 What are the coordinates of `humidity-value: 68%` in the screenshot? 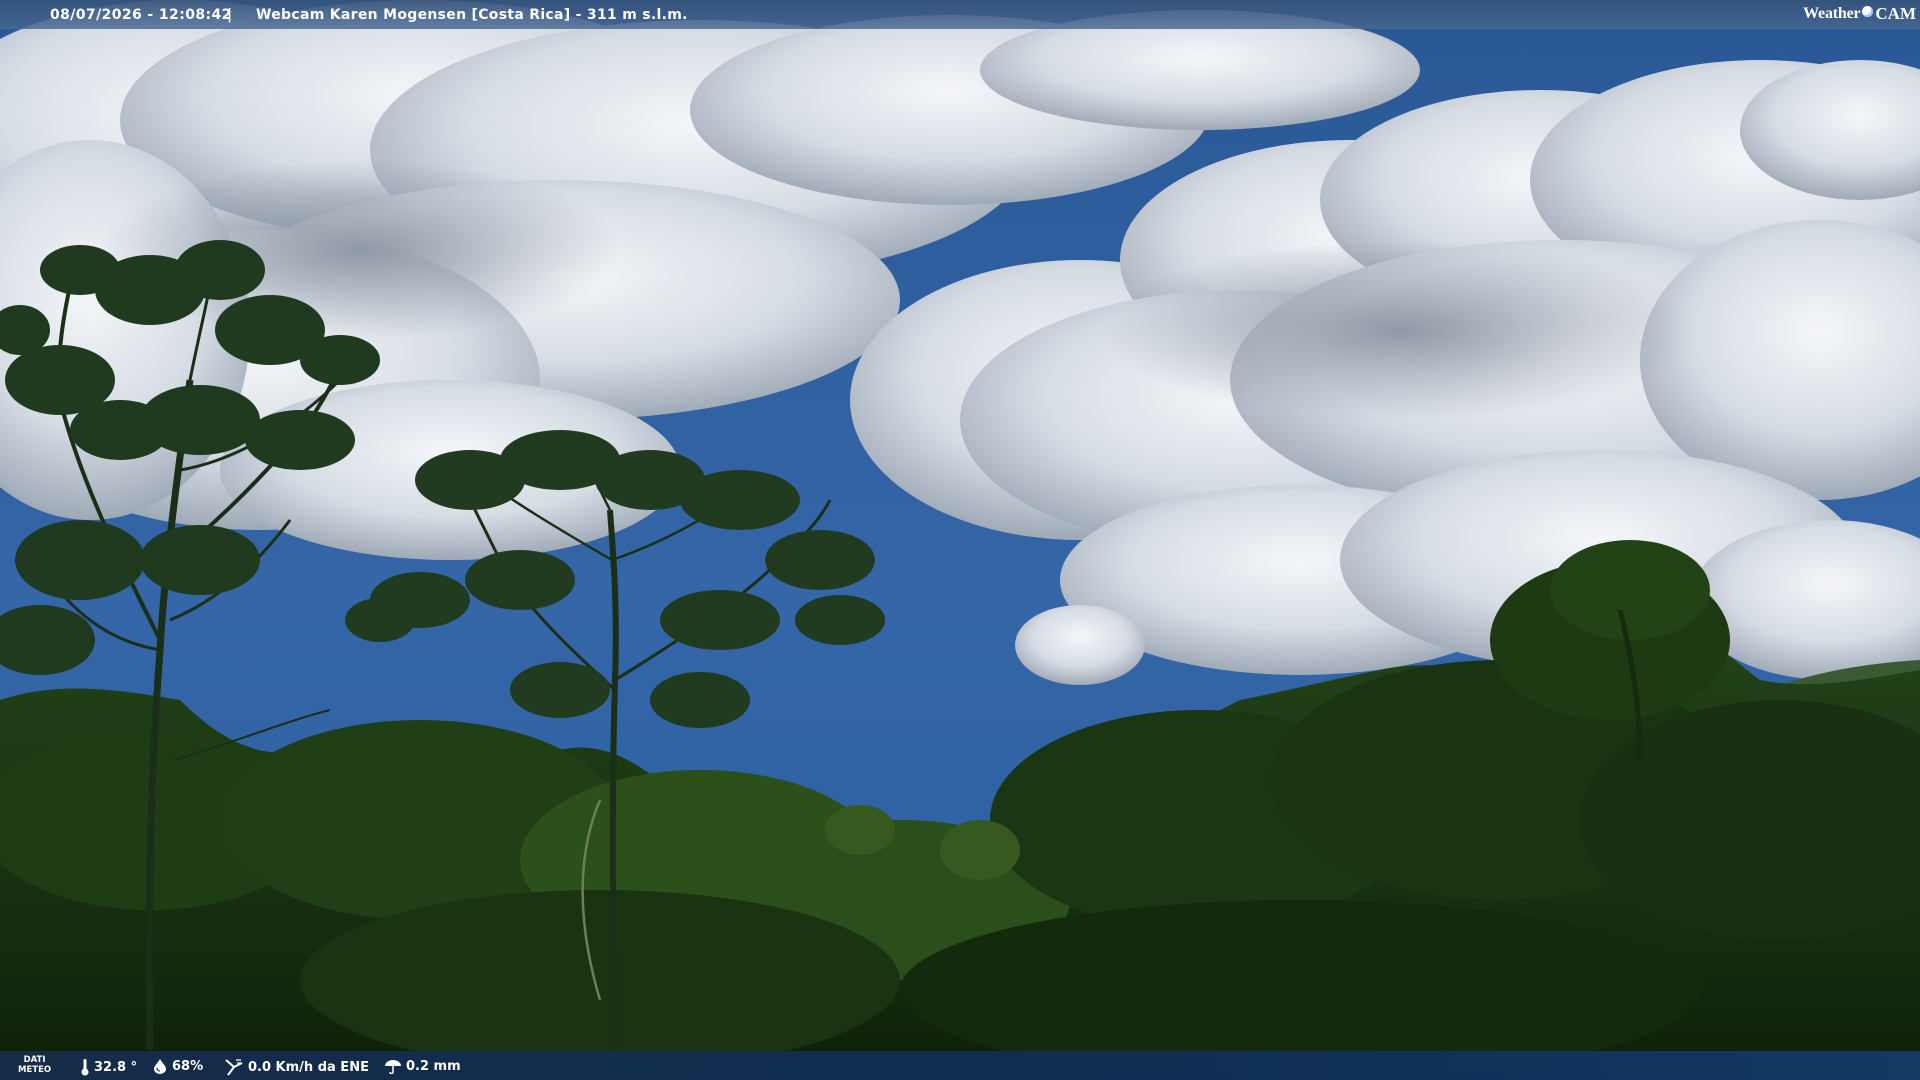 It's located at (188, 1066).